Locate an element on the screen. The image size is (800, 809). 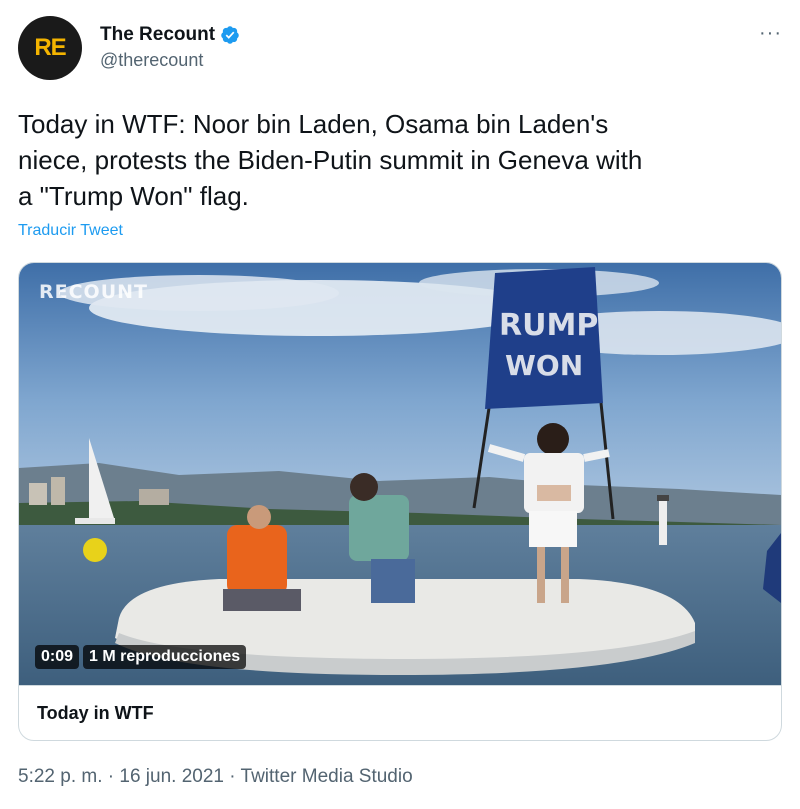
person-orange-vest is located at coordinates (257, 560).